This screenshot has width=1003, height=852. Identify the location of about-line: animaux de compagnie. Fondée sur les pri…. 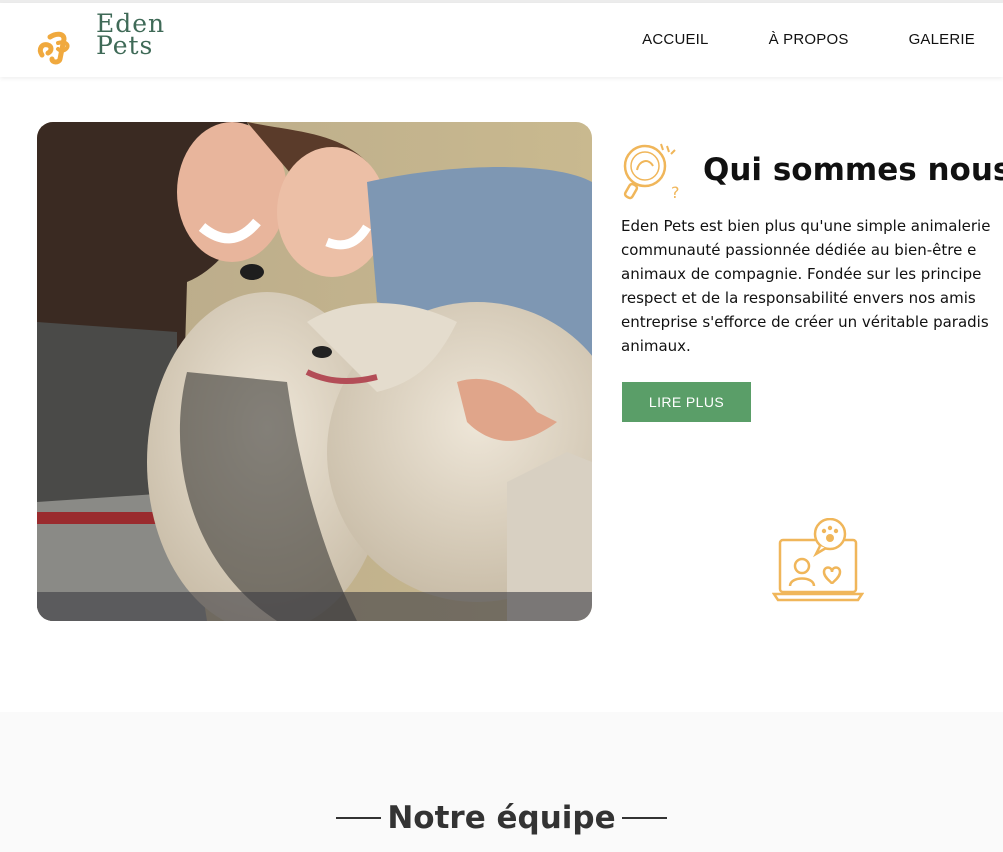
(801, 274).